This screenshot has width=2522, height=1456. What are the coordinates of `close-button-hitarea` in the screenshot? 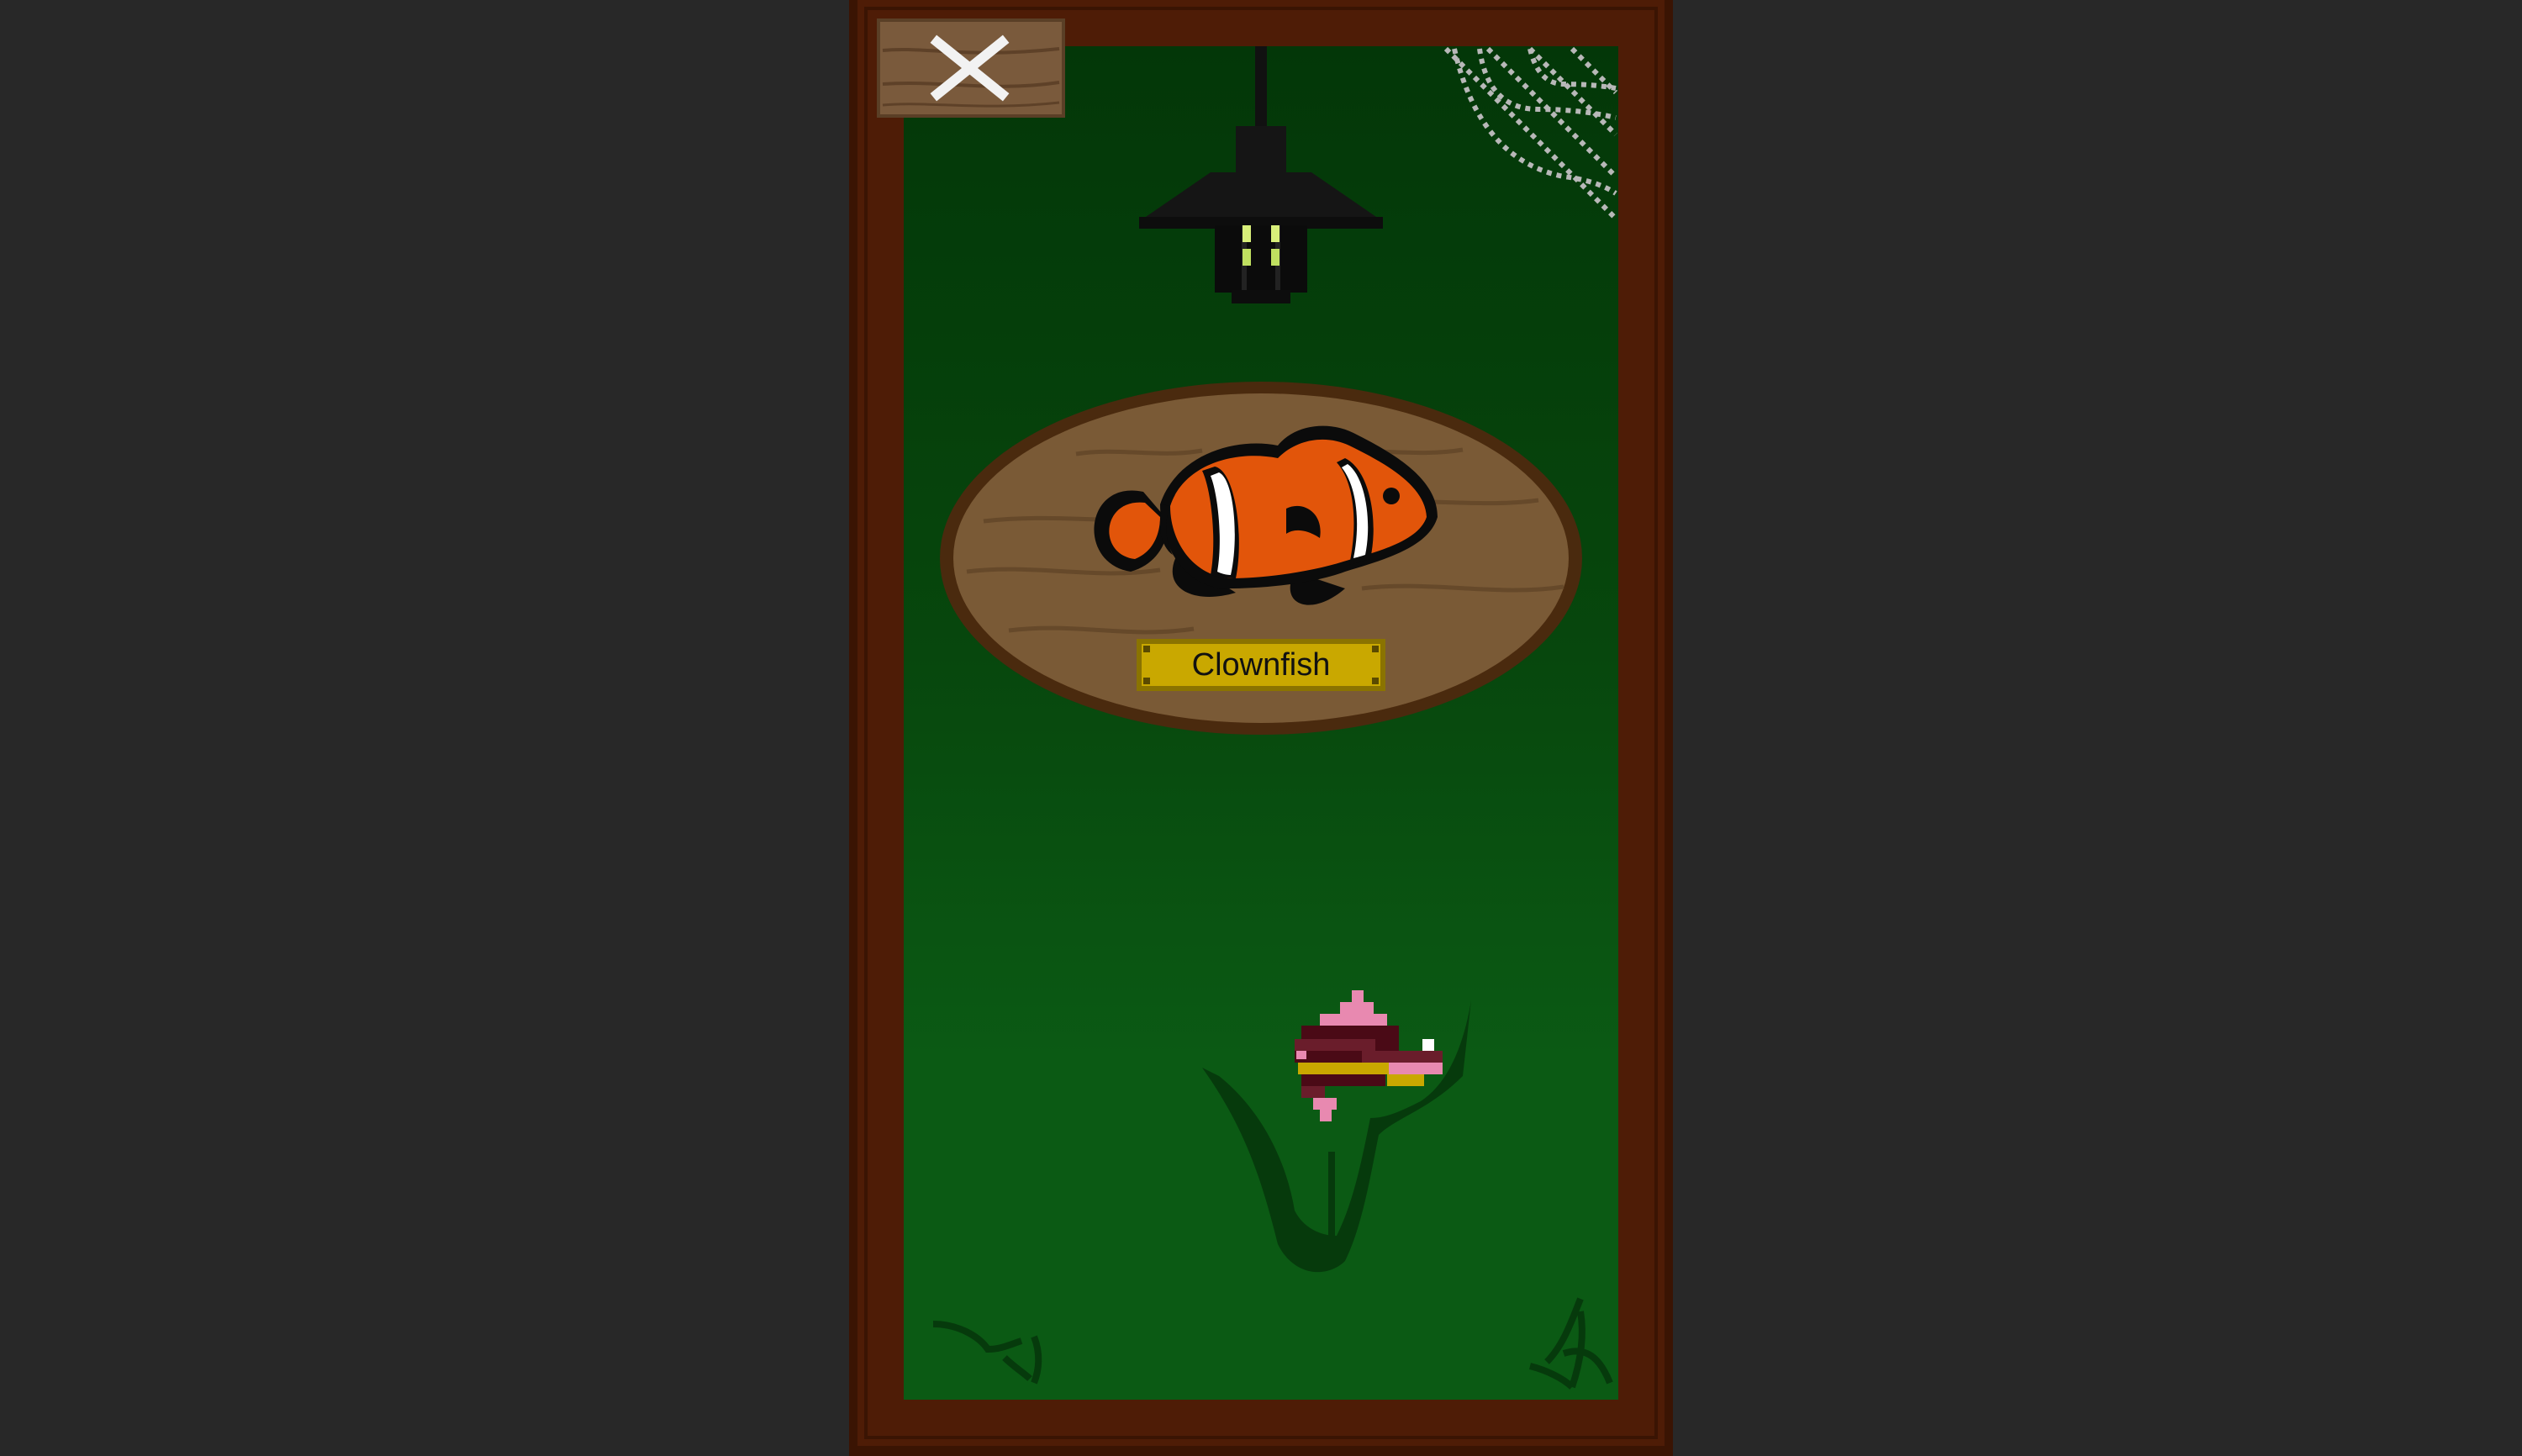 It's located at (971, 68).